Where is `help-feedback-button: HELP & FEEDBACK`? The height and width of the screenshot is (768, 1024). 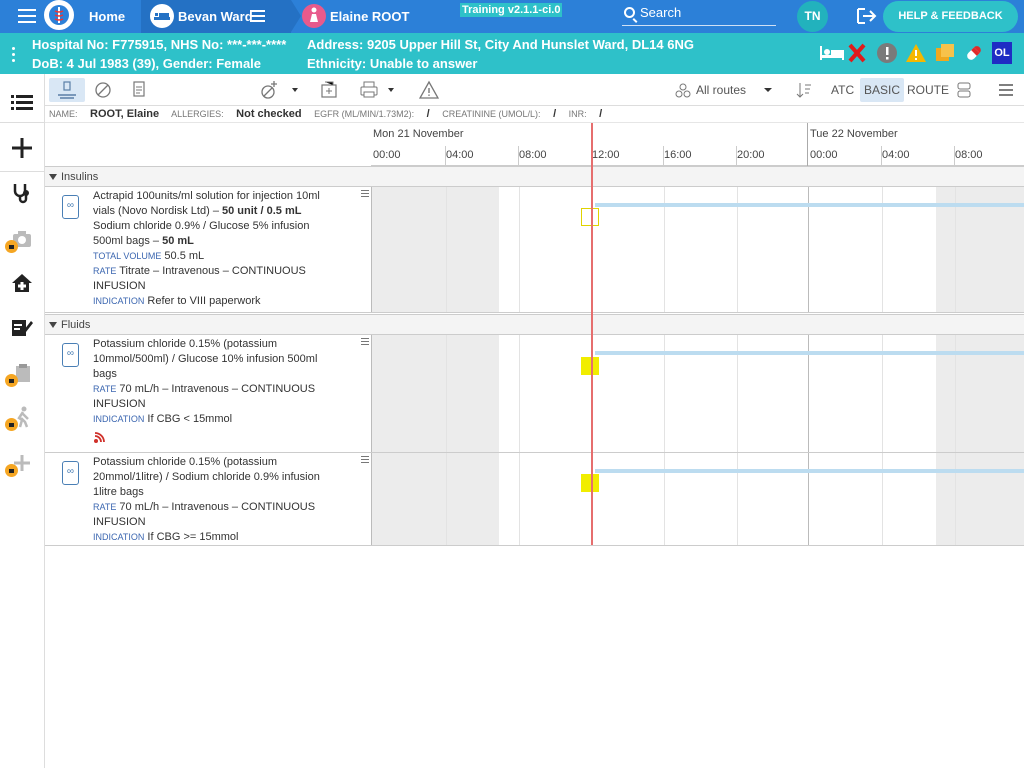 help-feedback-button: HELP & FEEDBACK is located at coordinates (950, 16).